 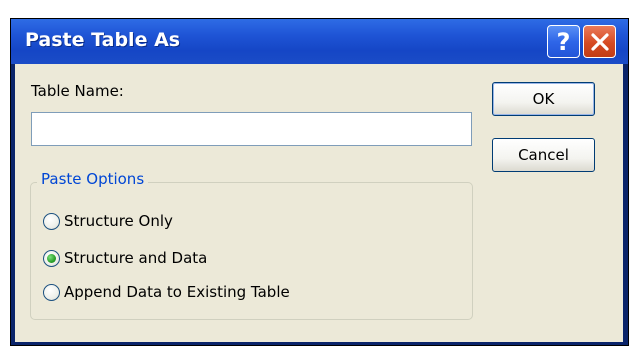 What do you see at coordinates (93, 179) in the screenshot?
I see `paste-options-label: Paste Options` at bounding box center [93, 179].